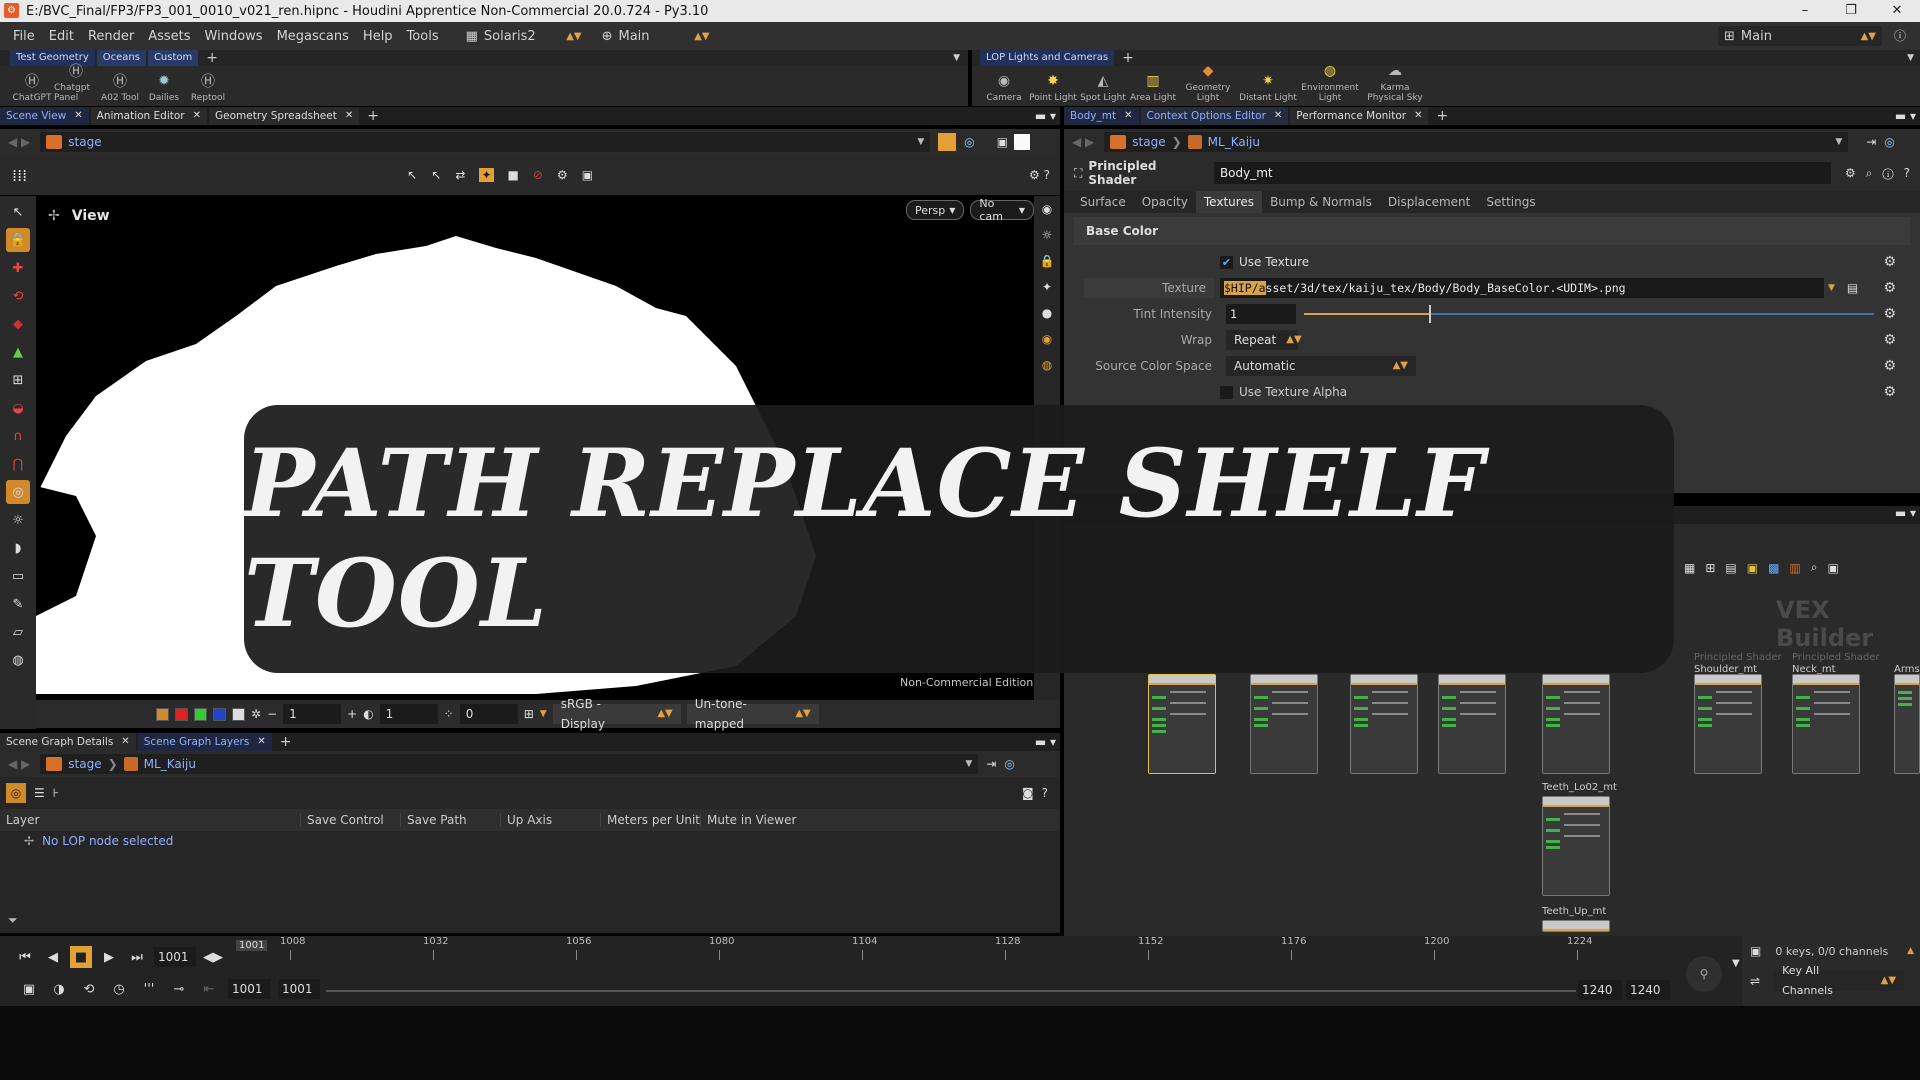 Image resolution: width=1920 pixels, height=1080 pixels. Describe the element at coordinates (149, 989) in the screenshot. I see `keys-icon: '''` at that location.